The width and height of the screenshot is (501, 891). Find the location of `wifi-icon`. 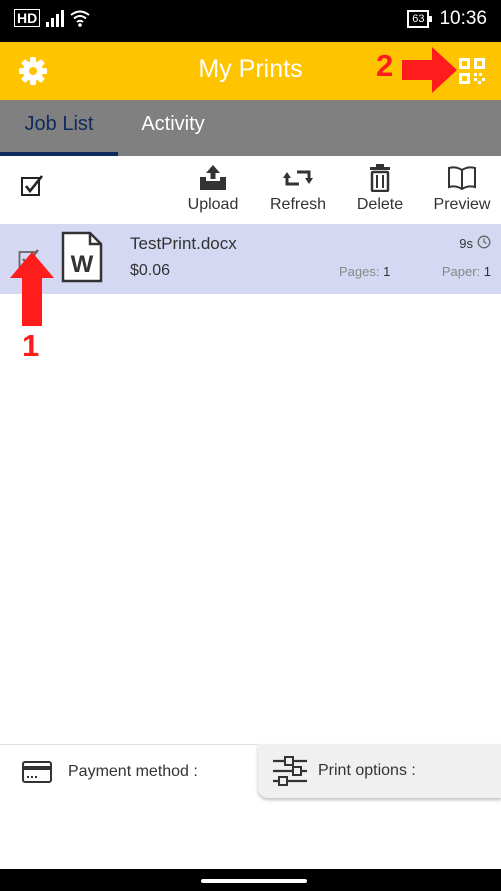

wifi-icon is located at coordinates (80, 18).